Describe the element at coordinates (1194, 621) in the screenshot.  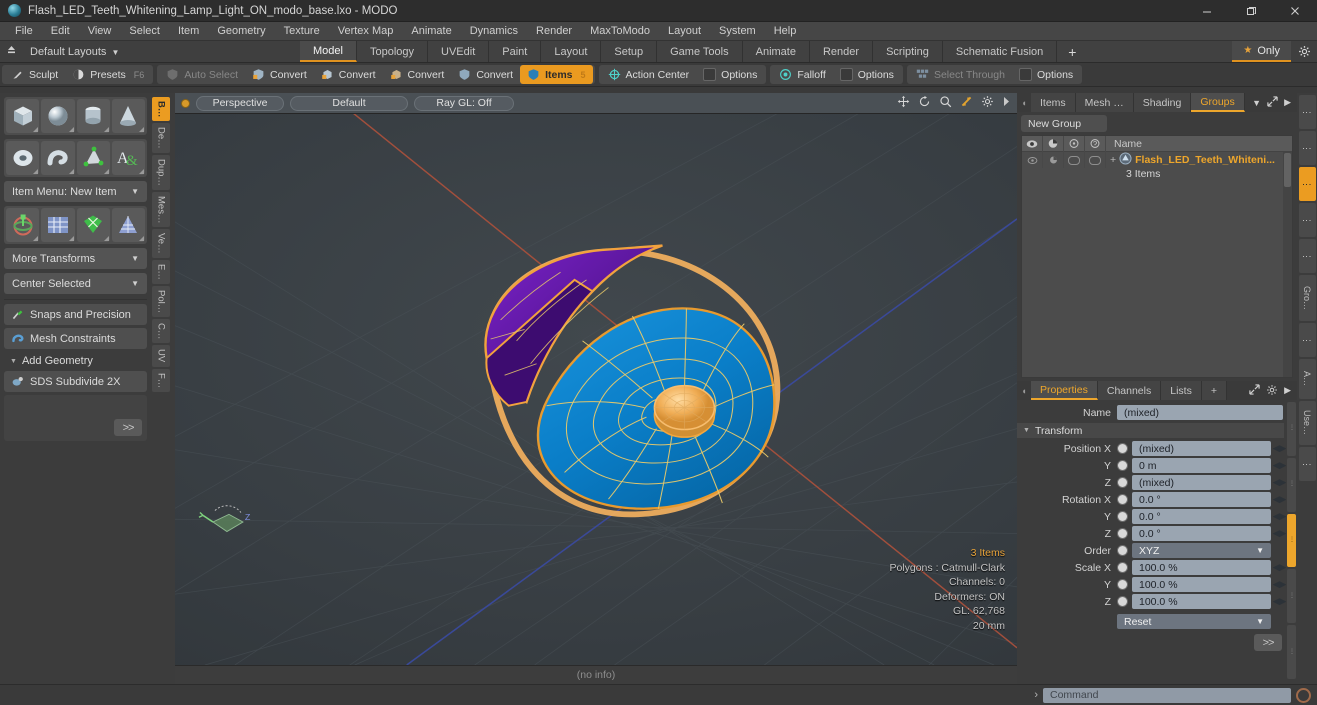
I see `reset-dropdown: Reset ▼` at that location.